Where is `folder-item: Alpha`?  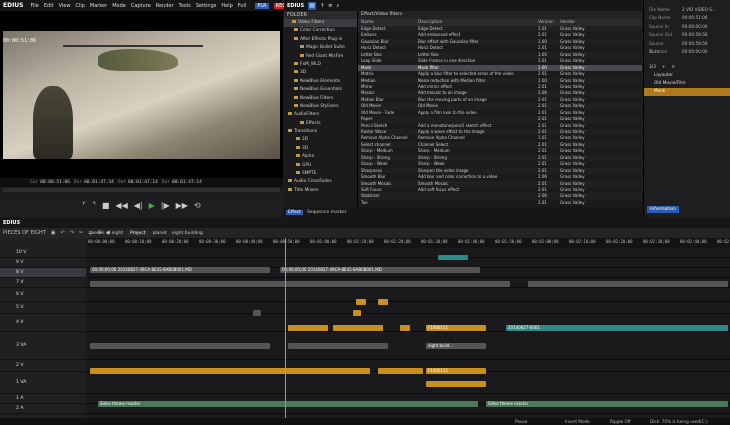 folder-item: Alpha is located at coordinates (320, 157).